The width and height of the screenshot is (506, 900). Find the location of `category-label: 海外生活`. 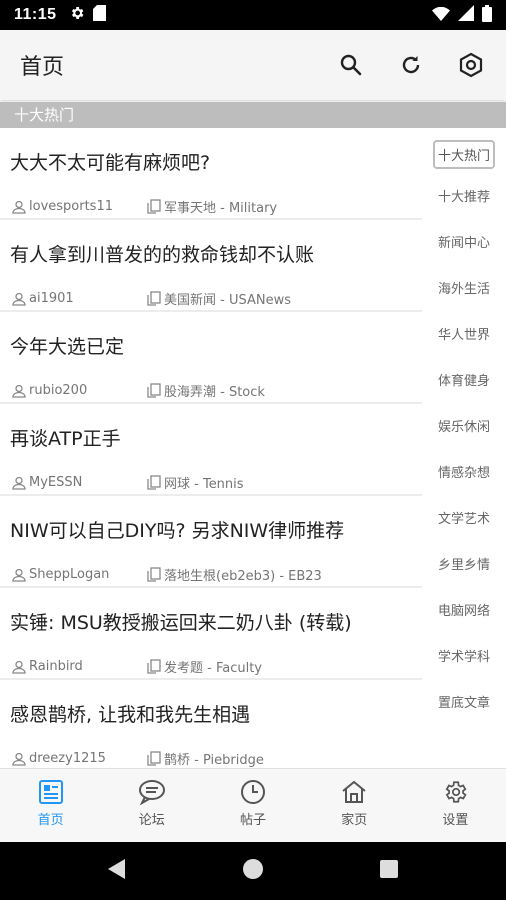

category-label: 海外生活 is located at coordinates (463, 289).